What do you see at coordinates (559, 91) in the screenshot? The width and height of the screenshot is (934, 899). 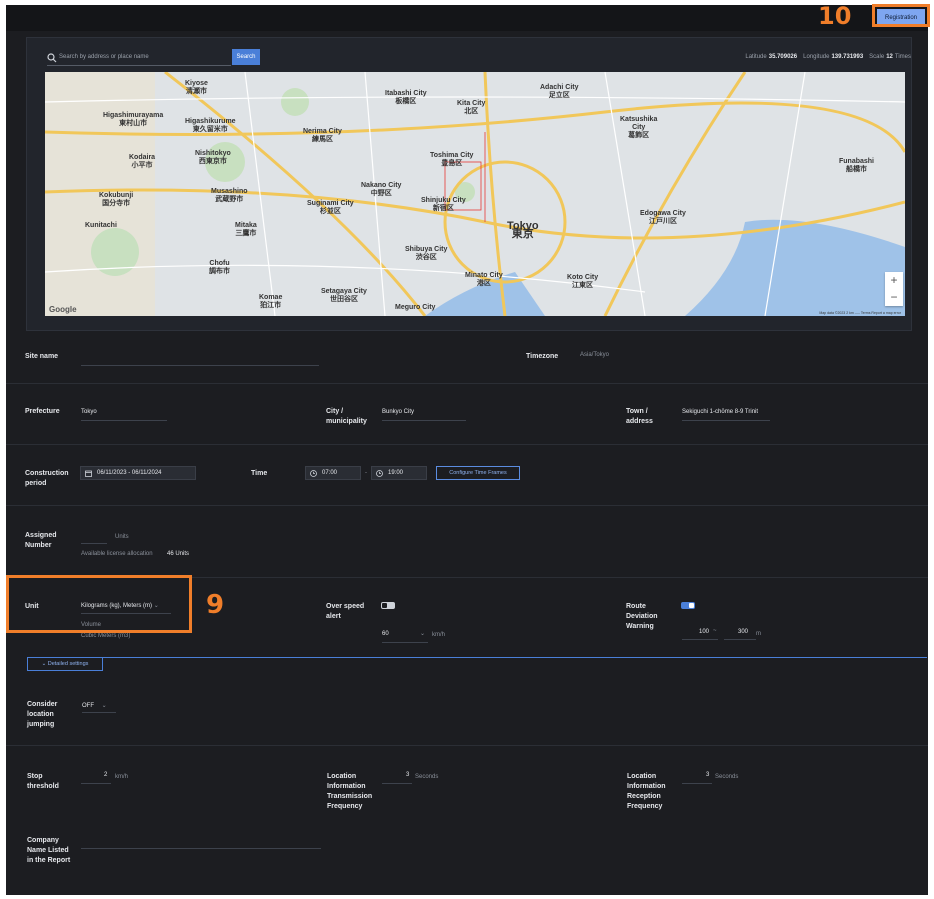 I see `map-label-adachi: Adachi City 足立区` at bounding box center [559, 91].